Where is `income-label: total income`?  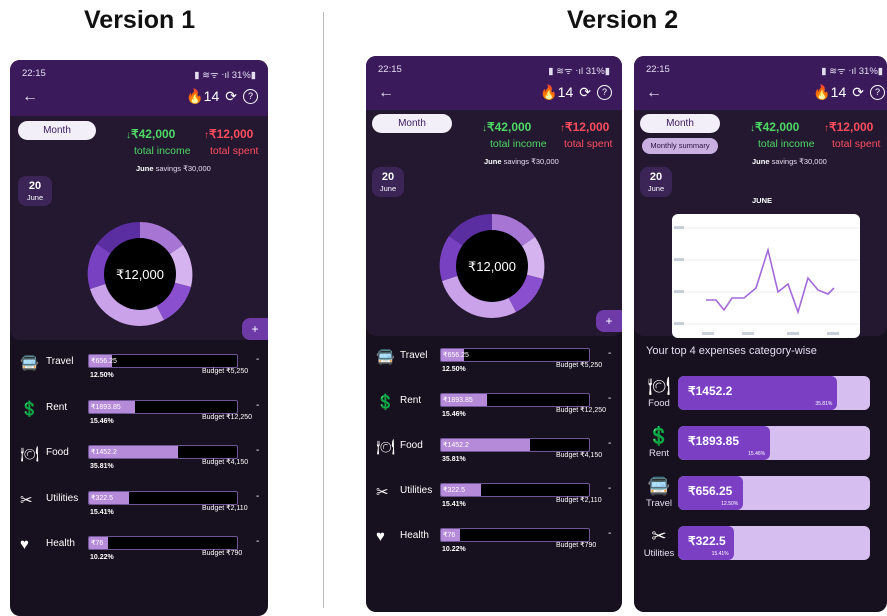
income-label: total income is located at coordinates (518, 144).